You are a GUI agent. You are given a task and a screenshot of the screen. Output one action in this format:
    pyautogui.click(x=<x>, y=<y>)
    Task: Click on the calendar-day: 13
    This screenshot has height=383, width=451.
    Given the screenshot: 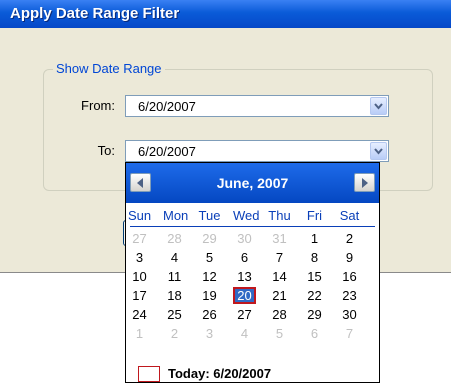 What is the action you would take?
    pyautogui.click(x=244, y=276)
    